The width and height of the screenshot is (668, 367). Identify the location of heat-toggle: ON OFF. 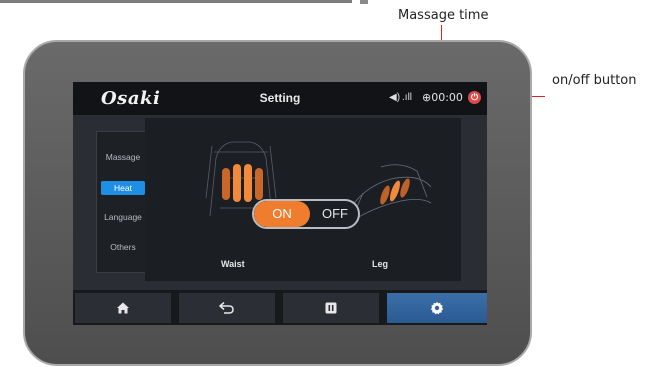
(306, 214).